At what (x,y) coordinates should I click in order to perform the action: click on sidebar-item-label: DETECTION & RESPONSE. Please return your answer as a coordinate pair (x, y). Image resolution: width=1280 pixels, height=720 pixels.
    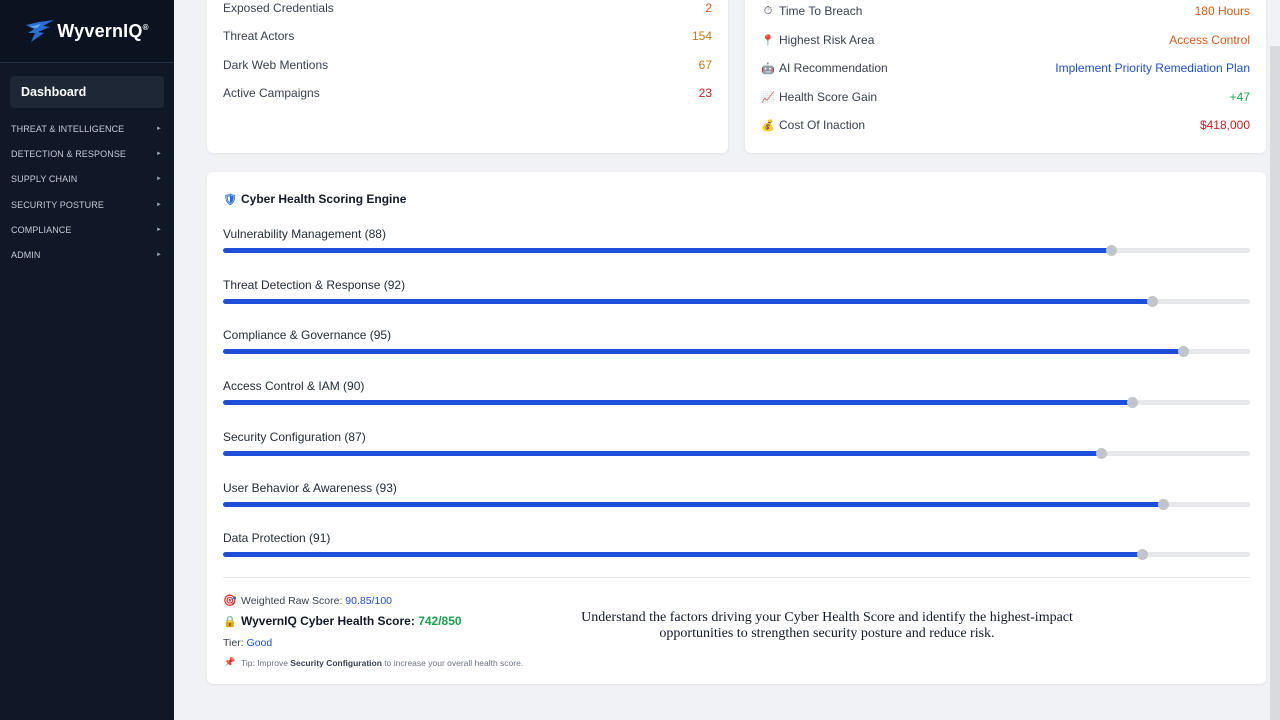
    Looking at the image, I should click on (69, 153).